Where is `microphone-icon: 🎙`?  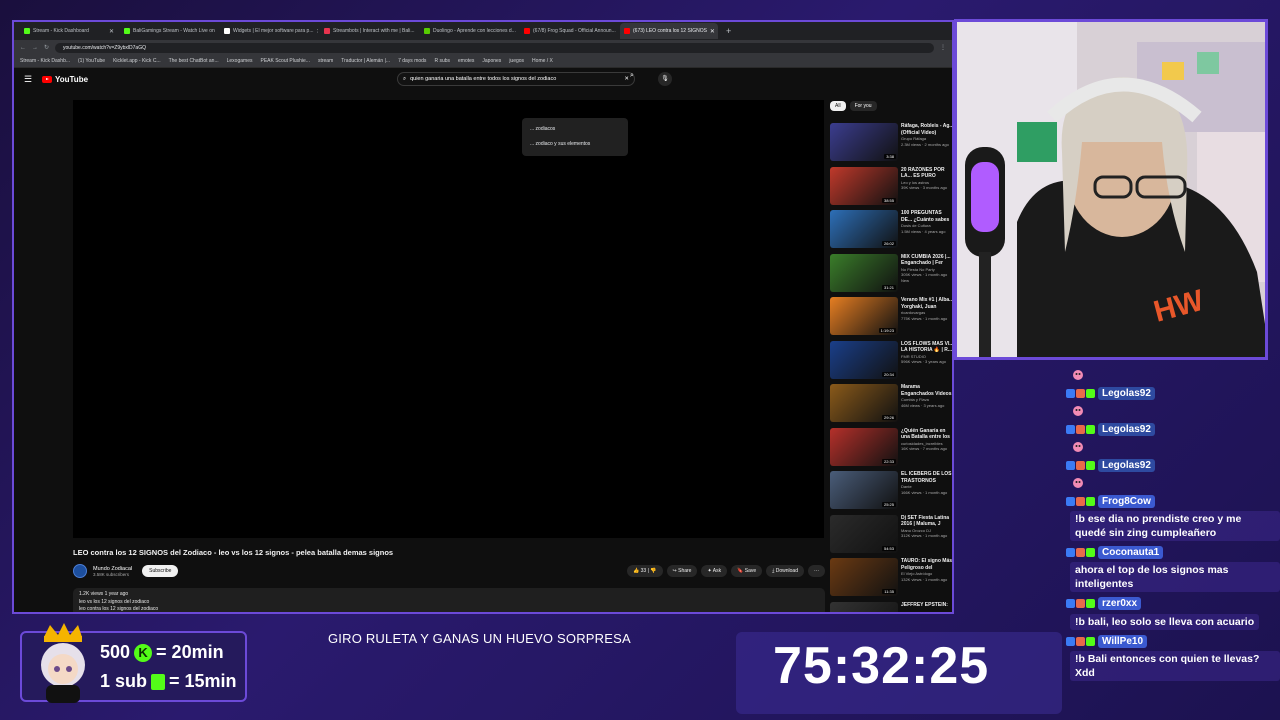 microphone-icon: 🎙 is located at coordinates (665, 79).